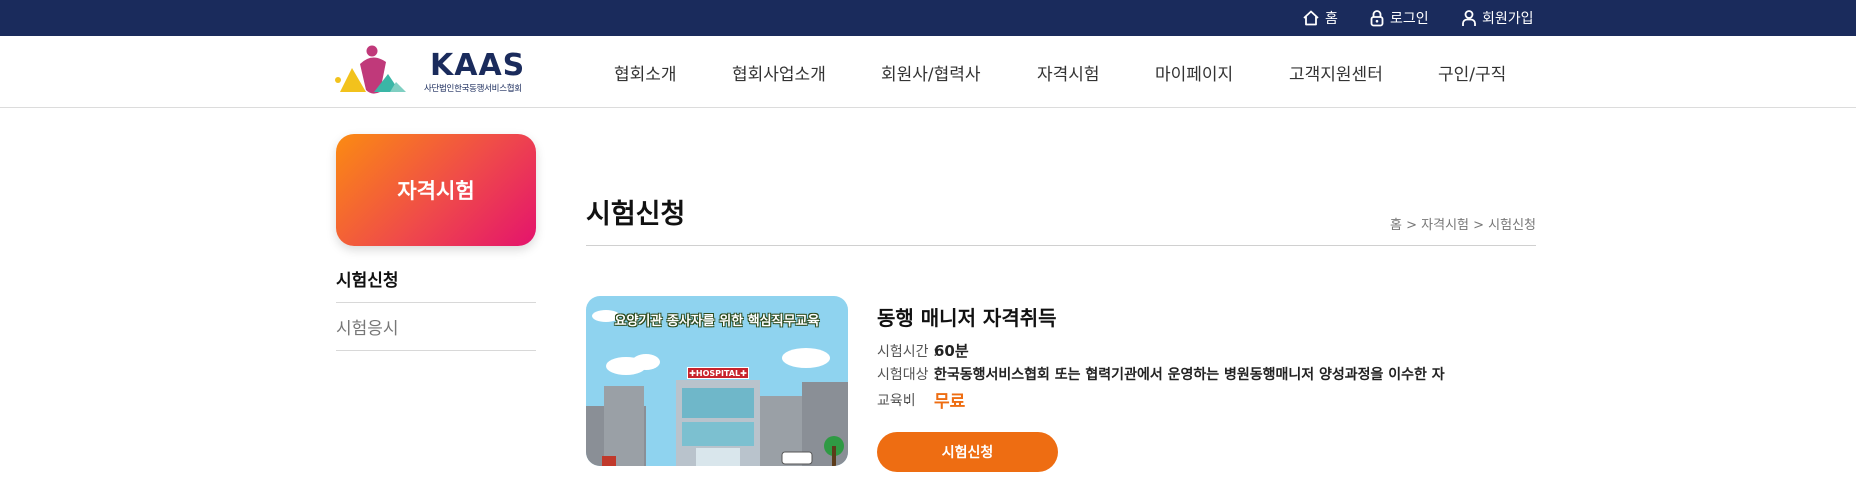 Image resolution: width=1856 pixels, height=502 pixels. I want to click on join-label: 회원가입, so click(1508, 19).